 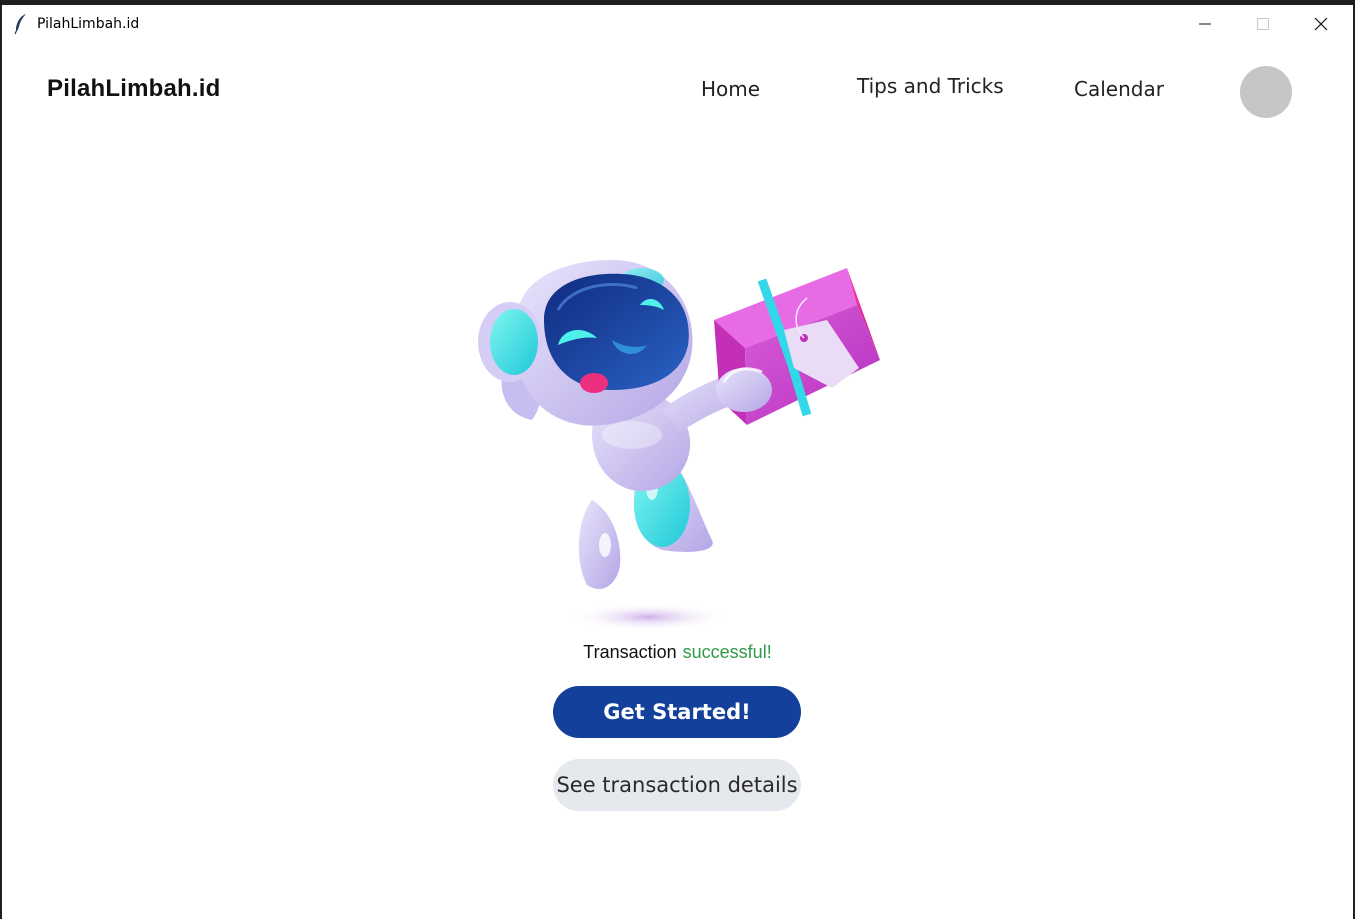 What do you see at coordinates (730, 89) in the screenshot?
I see `nav-home: Home` at bounding box center [730, 89].